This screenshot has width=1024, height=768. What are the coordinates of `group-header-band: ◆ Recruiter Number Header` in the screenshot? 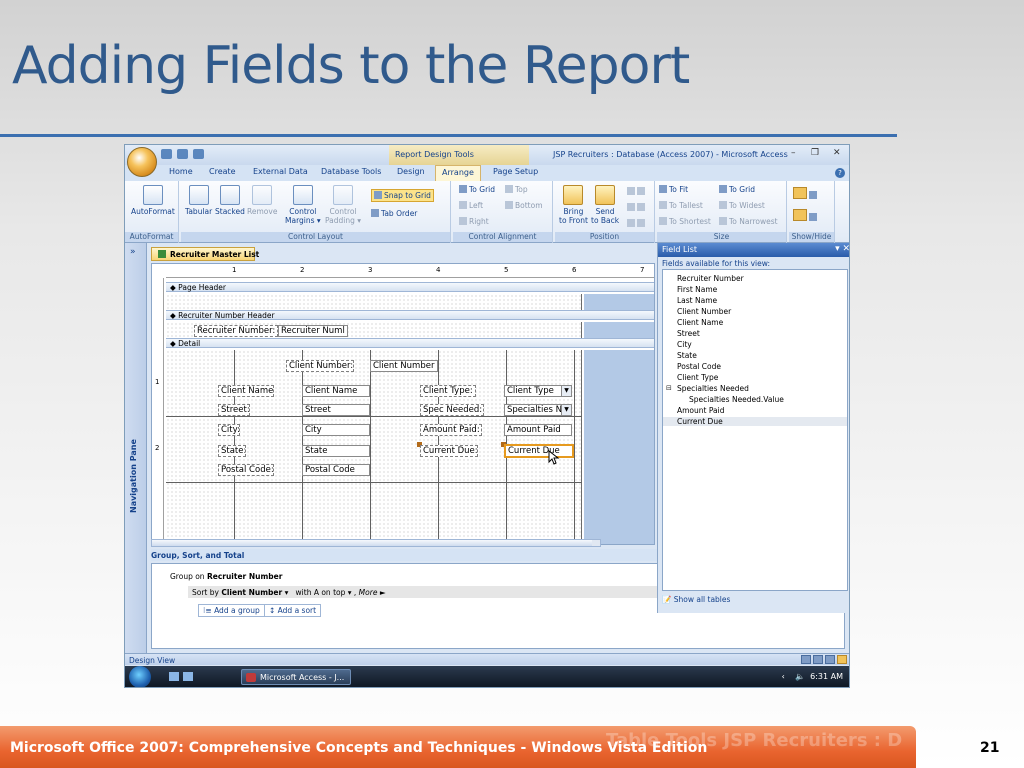 It's located at (410, 315).